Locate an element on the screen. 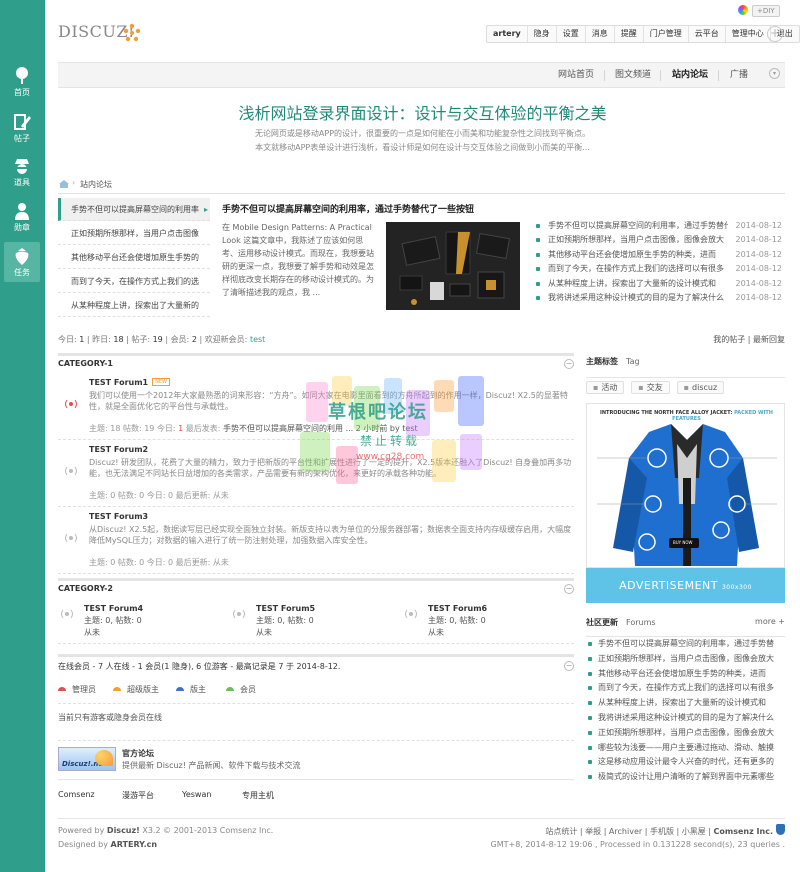 The width and height of the screenshot is (800, 872). list-item: 正如预期所想那样，当用户点击图像，图像会放大 2014-08-12 is located at coordinates (660, 240).